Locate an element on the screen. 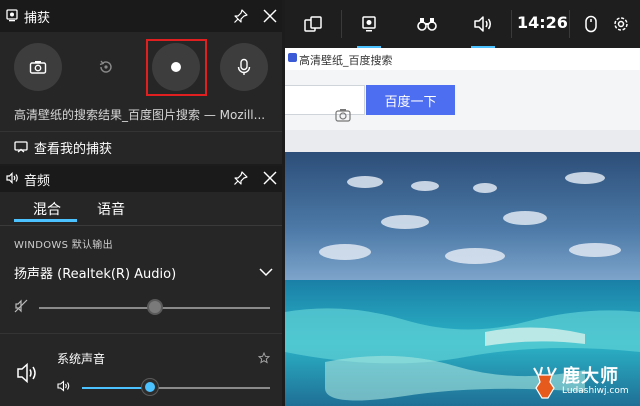 The image size is (640, 406). see-my-captures-label: 查看我的捕获 is located at coordinates (73, 149).